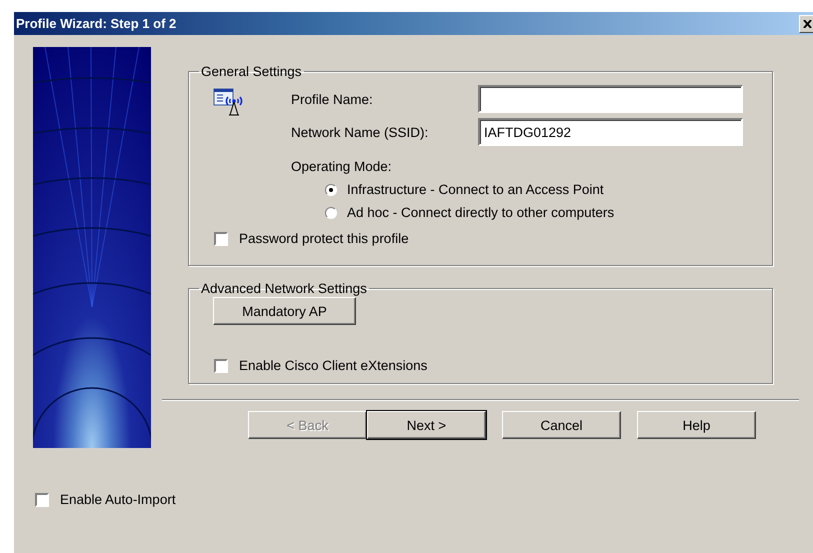 Image resolution: width=813 pixels, height=553 pixels. I want to click on auto-import-checkbox: Enable Auto-Import, so click(105, 499).